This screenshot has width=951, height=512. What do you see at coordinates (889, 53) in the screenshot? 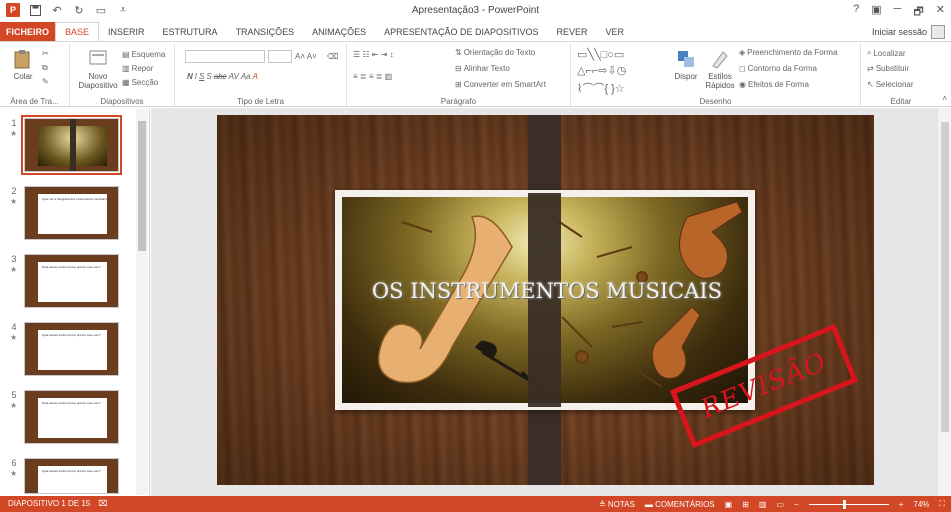
I see `find-label: Localizar` at bounding box center [889, 53].